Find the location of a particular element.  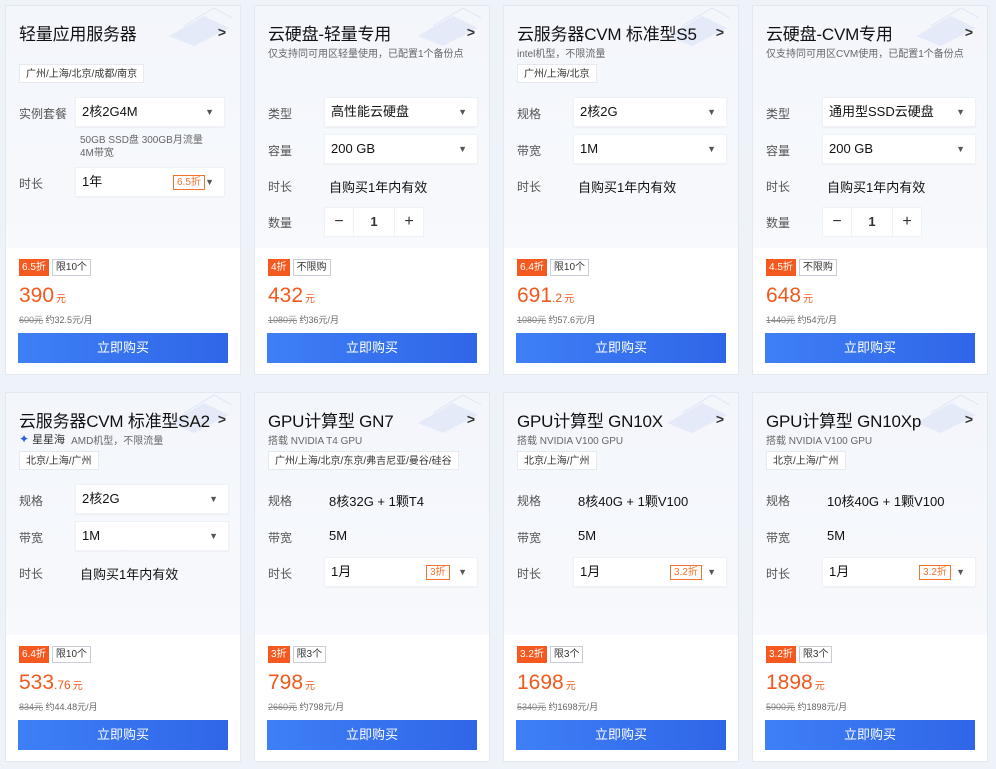

instance-plan-select: 2核2G4M ▼ is located at coordinates (150, 112).